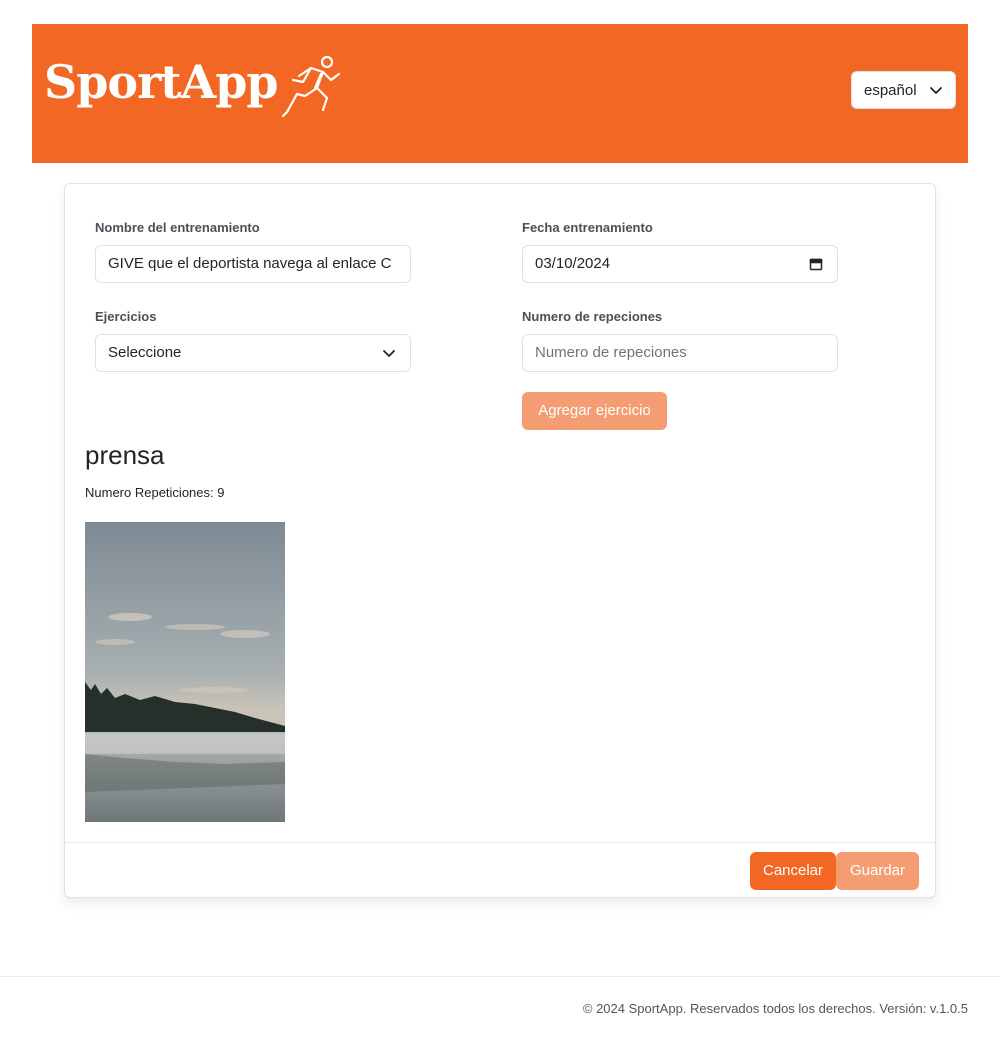  I want to click on footer-divider, so click(500, 976).